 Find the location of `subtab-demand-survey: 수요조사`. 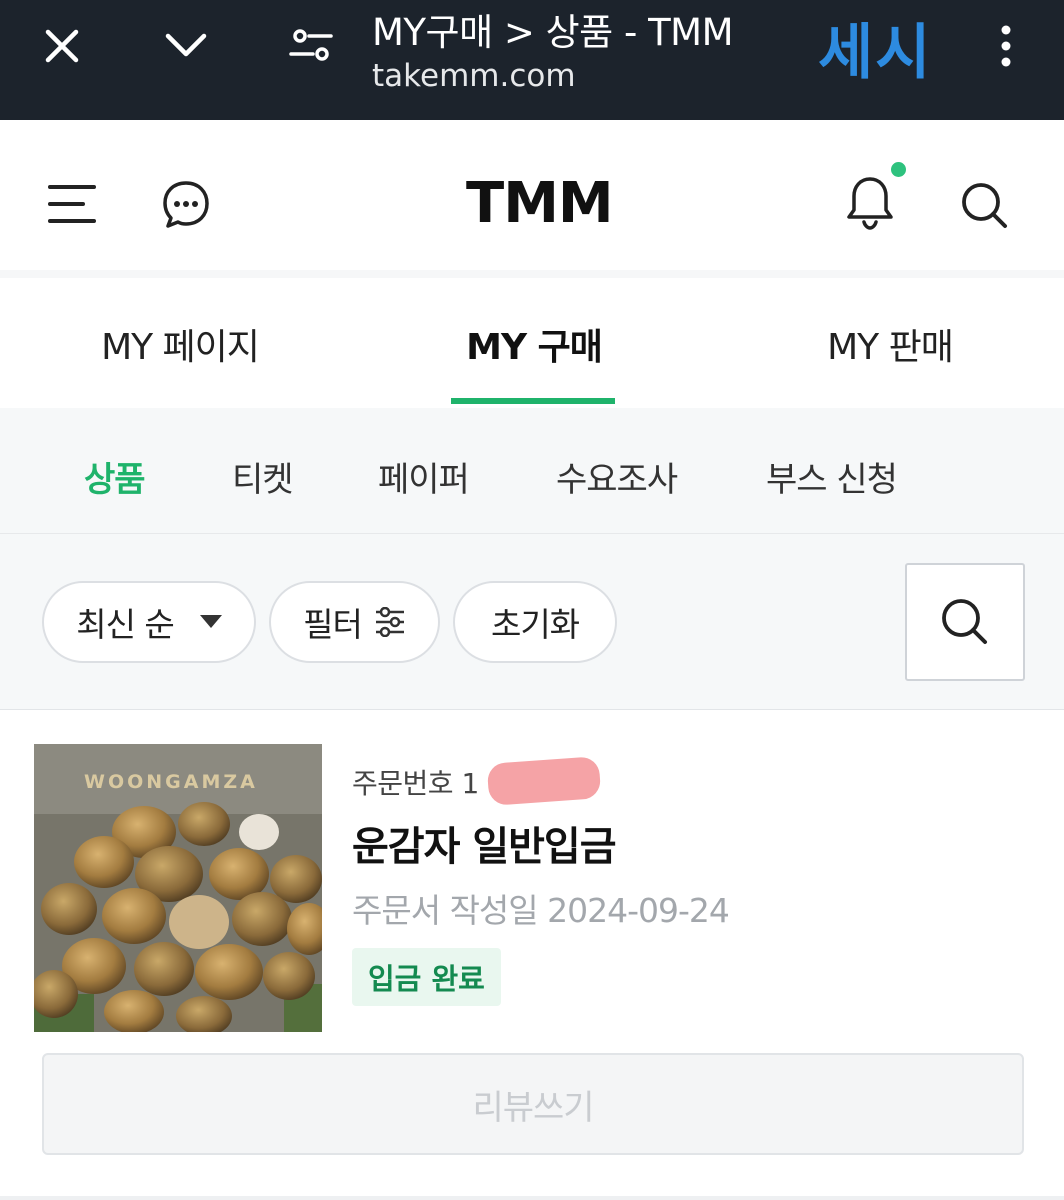

subtab-demand-survey: 수요조사 is located at coordinates (617, 476).